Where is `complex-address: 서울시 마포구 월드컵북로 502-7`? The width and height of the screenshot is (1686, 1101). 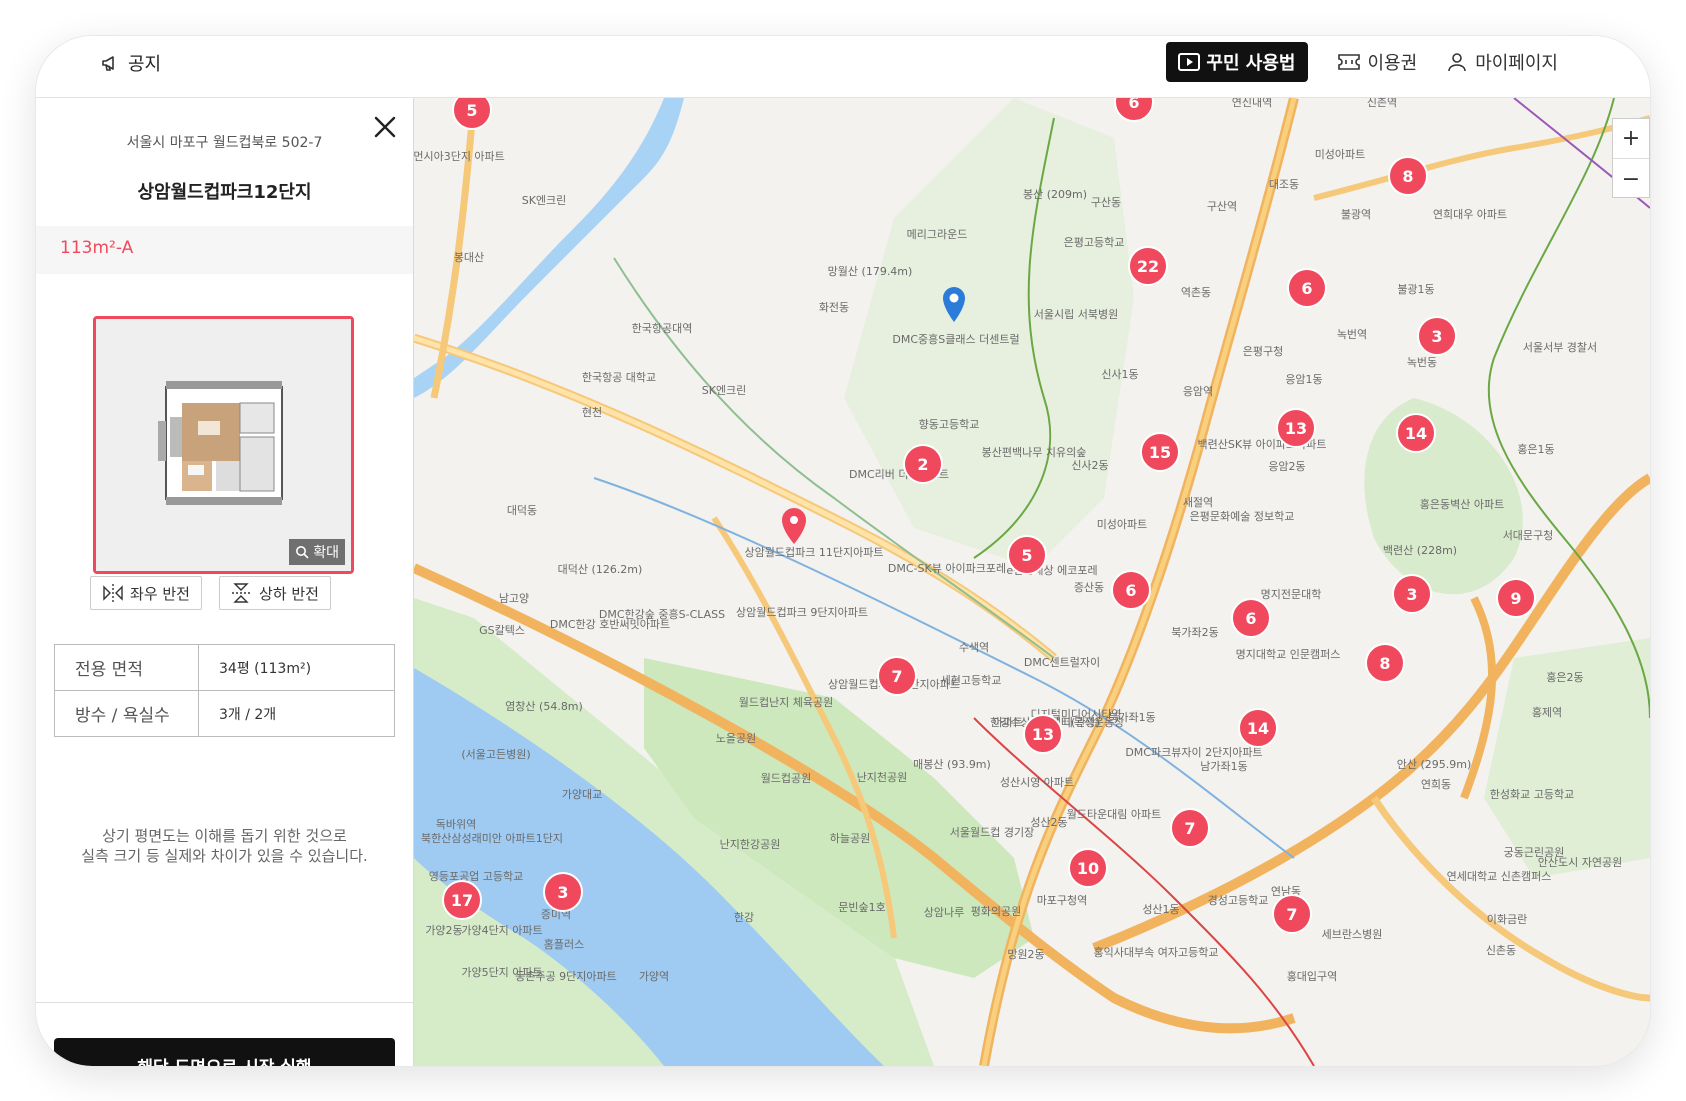 complex-address: 서울시 마포구 월드컵북로 502-7 is located at coordinates (224, 143).